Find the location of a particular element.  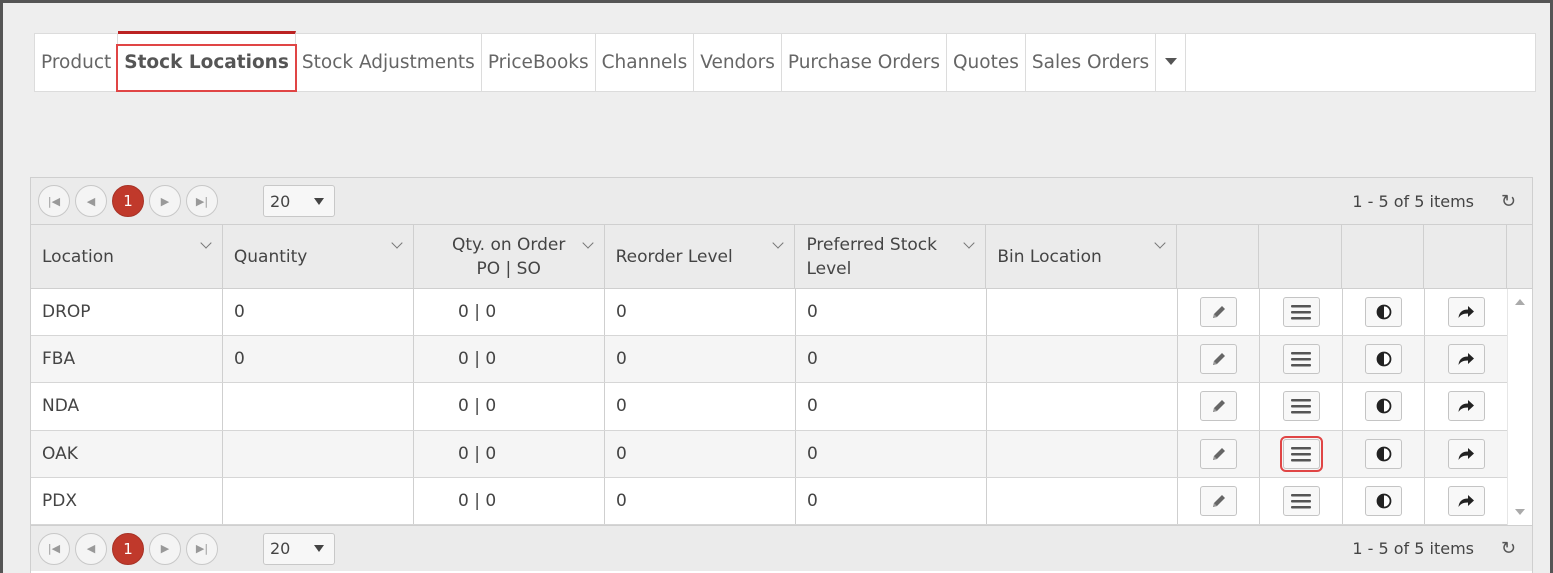

tab-stock-adjustments: Stock Adjustments is located at coordinates (389, 62).